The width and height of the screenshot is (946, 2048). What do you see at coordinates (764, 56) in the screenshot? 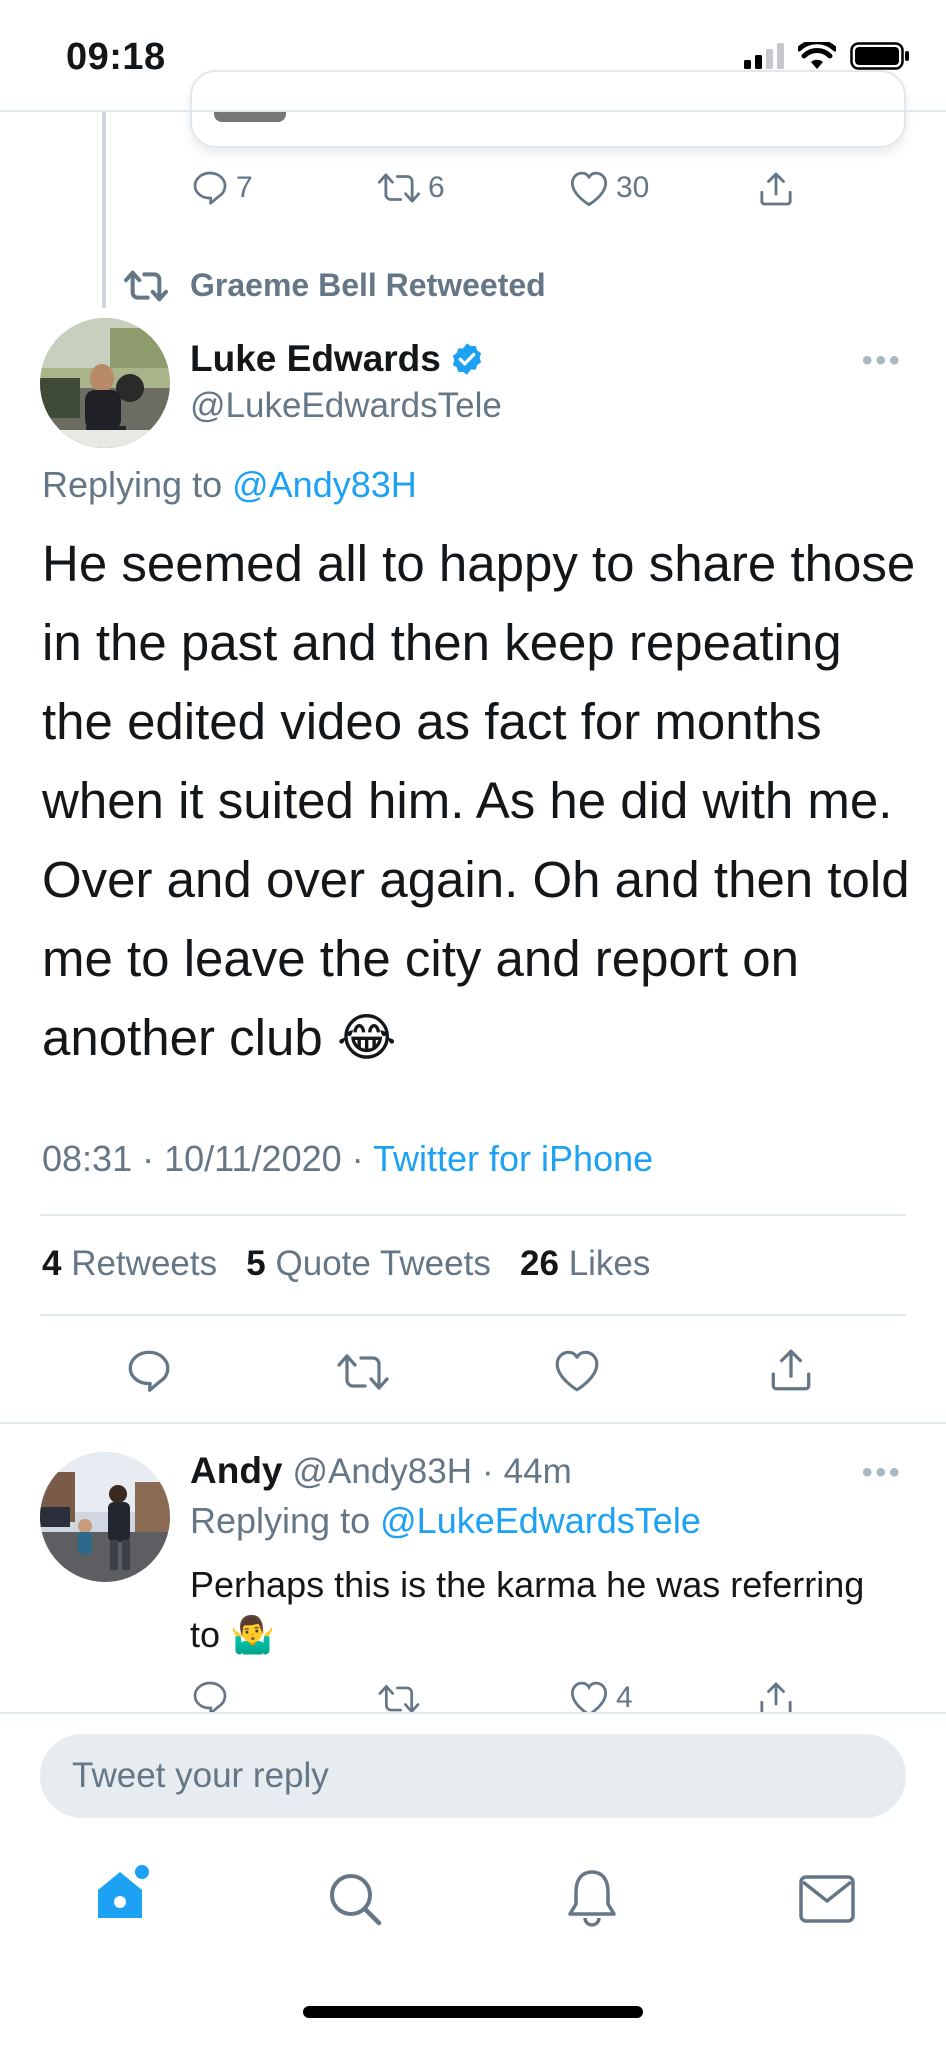
I see `signal-icon` at bounding box center [764, 56].